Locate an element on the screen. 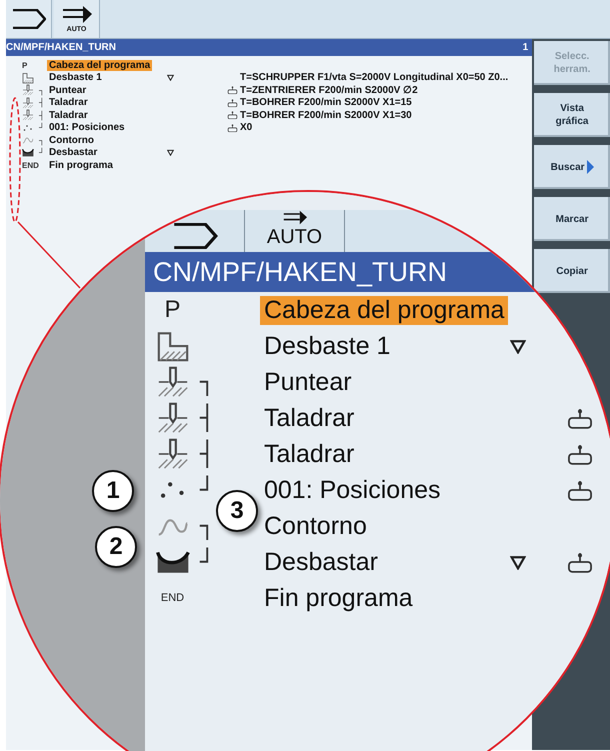  block-parameters: T=ZENTRIERER F200/min S2000V ∅2 is located at coordinates (329, 90).